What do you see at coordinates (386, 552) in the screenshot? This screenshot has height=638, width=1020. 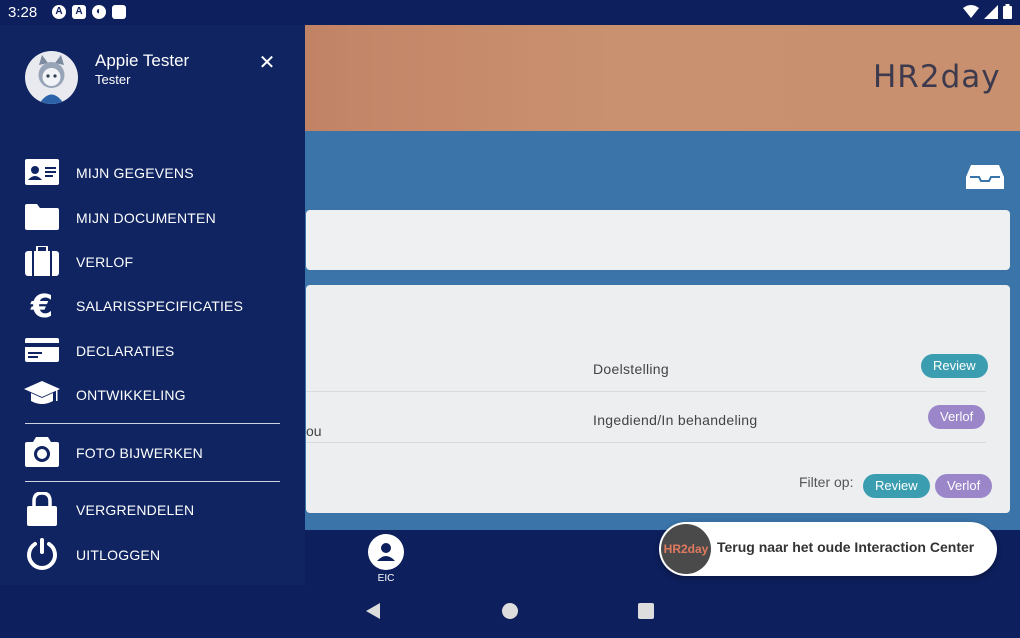 I see `eic-tab-icon` at bounding box center [386, 552].